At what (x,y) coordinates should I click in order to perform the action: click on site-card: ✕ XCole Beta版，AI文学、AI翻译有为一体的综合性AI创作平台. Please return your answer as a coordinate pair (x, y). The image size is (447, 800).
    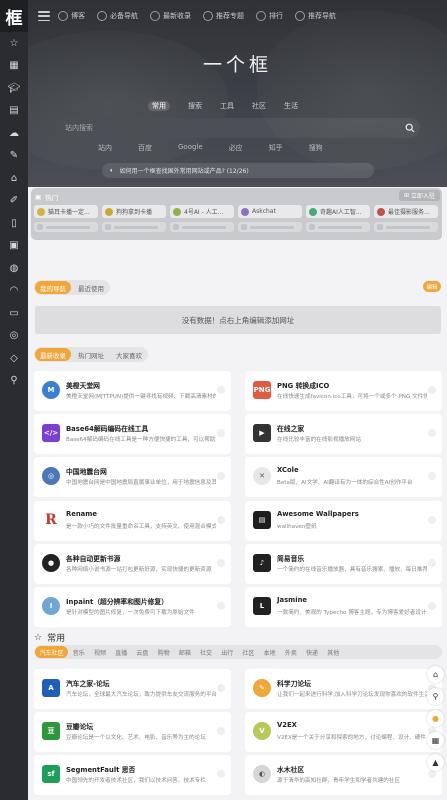
    Looking at the image, I should click on (343, 477).